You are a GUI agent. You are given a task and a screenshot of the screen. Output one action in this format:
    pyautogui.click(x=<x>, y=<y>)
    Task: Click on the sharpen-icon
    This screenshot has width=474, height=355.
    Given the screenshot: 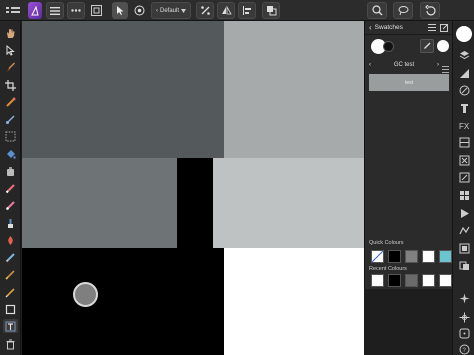 What is the action you would take?
    pyautogui.click(x=10, y=274)
    